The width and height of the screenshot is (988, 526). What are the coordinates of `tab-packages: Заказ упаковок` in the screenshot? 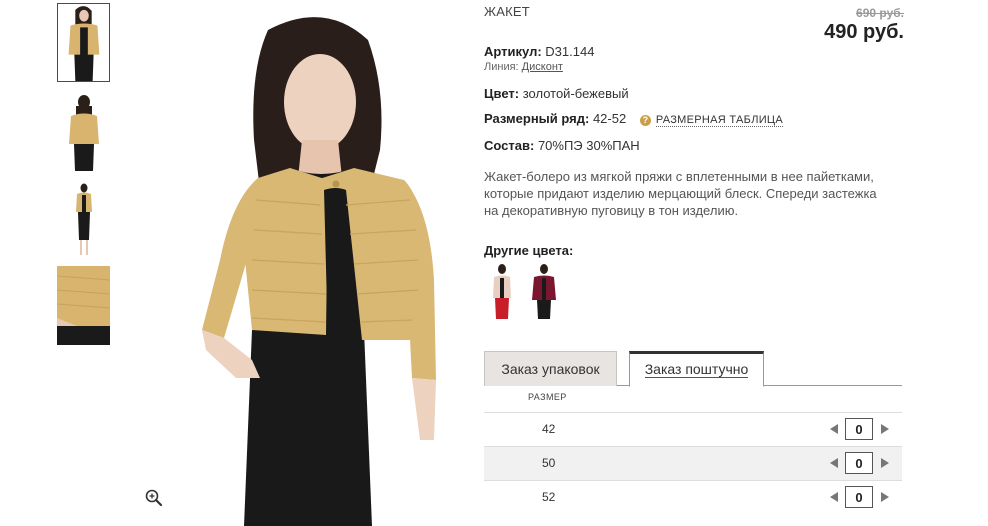 It's located at (550, 368).